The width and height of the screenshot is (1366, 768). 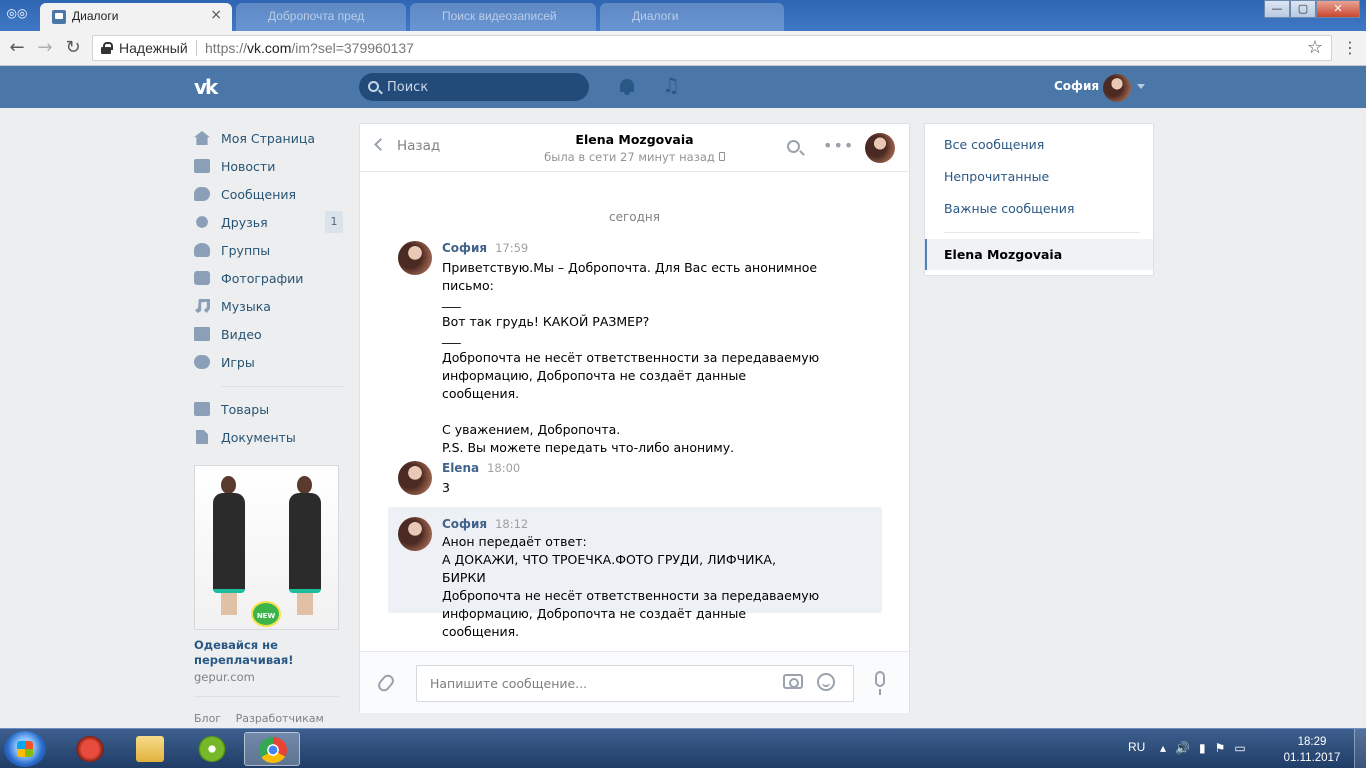 What do you see at coordinates (996, 176) in the screenshot?
I see `filter-unread: Непрочитанные` at bounding box center [996, 176].